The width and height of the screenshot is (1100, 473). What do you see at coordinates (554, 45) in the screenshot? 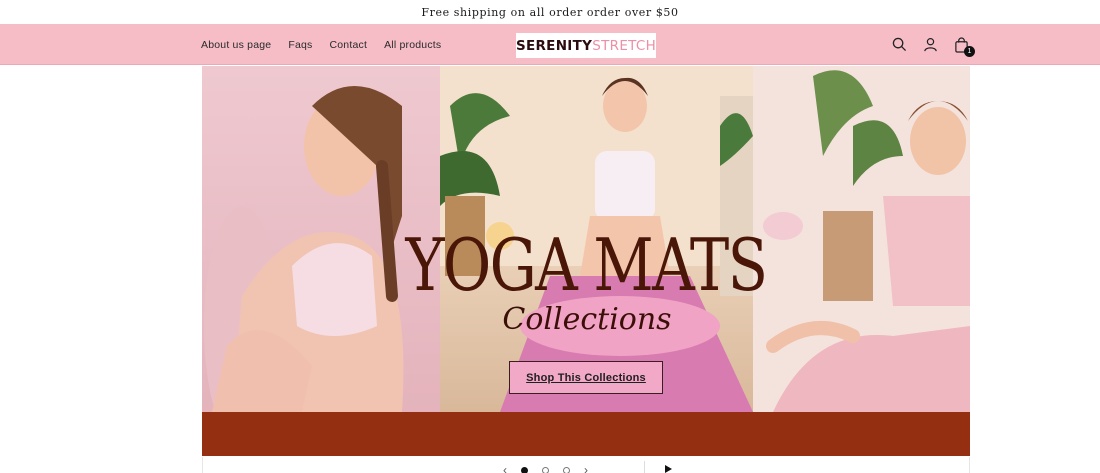
I see `logo-part-serenity: SERENITY` at bounding box center [554, 45].